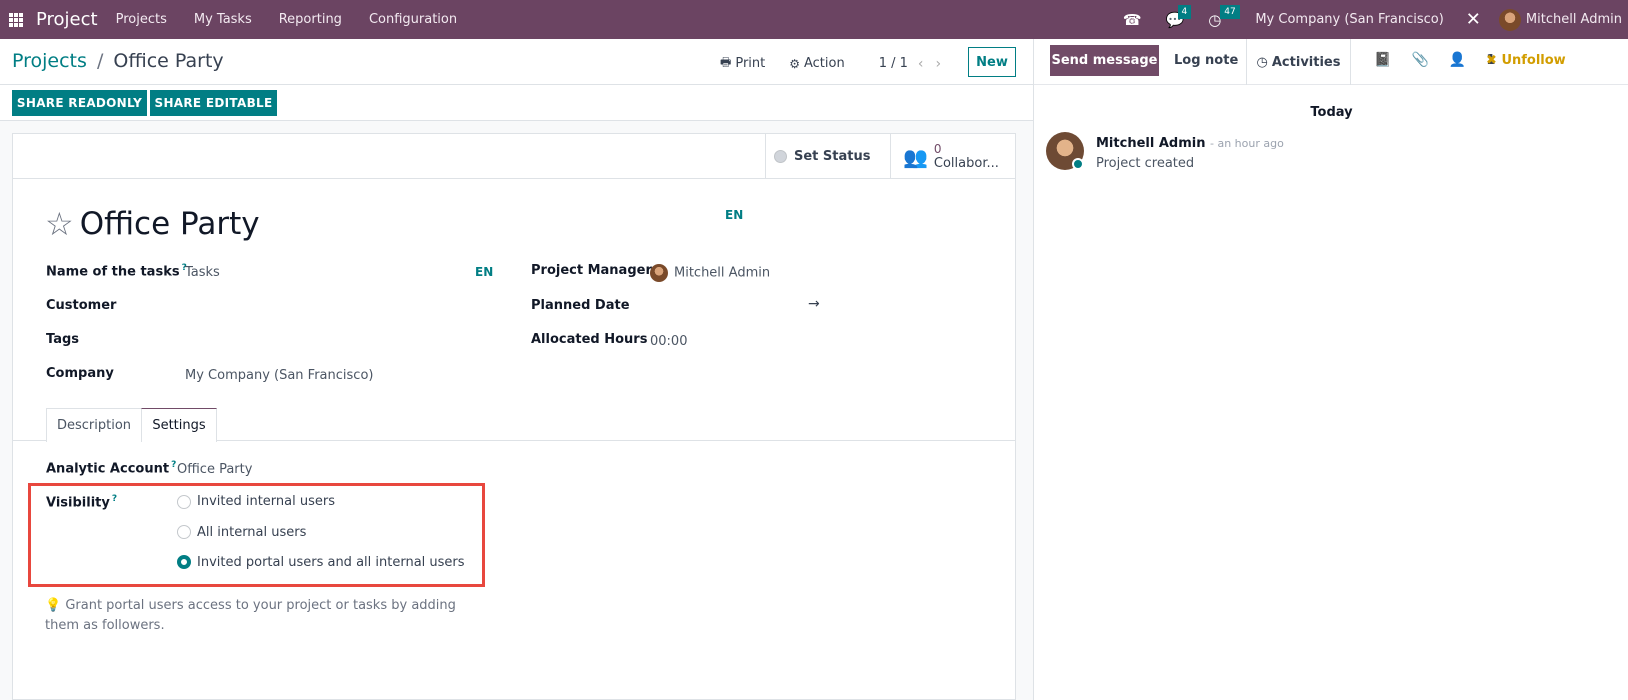 The width and height of the screenshot is (1628, 700). Describe the element at coordinates (170, 224) in the screenshot. I see `project-title: Office Party` at that location.